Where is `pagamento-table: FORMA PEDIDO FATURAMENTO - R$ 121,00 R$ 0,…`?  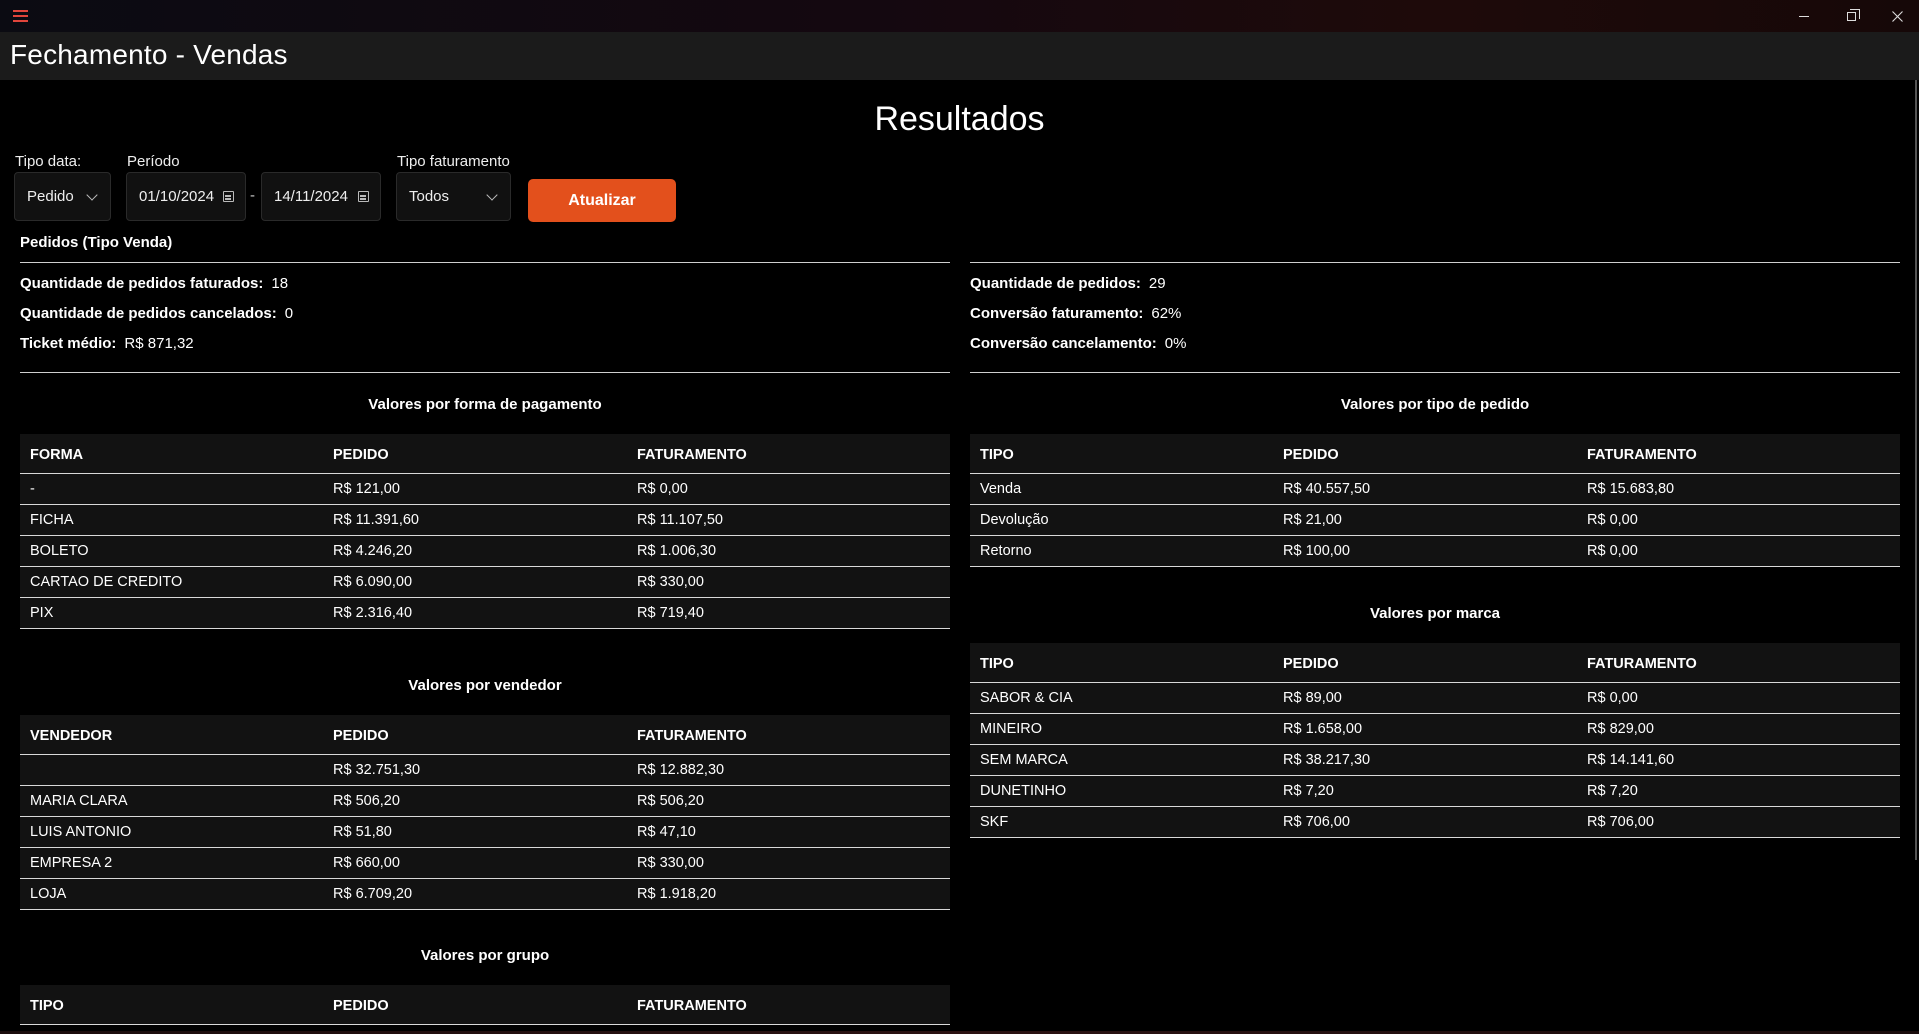
pagamento-table: FORMA PEDIDO FATURAMENTO - R$ 121,00 R$ 0,… is located at coordinates (485, 531).